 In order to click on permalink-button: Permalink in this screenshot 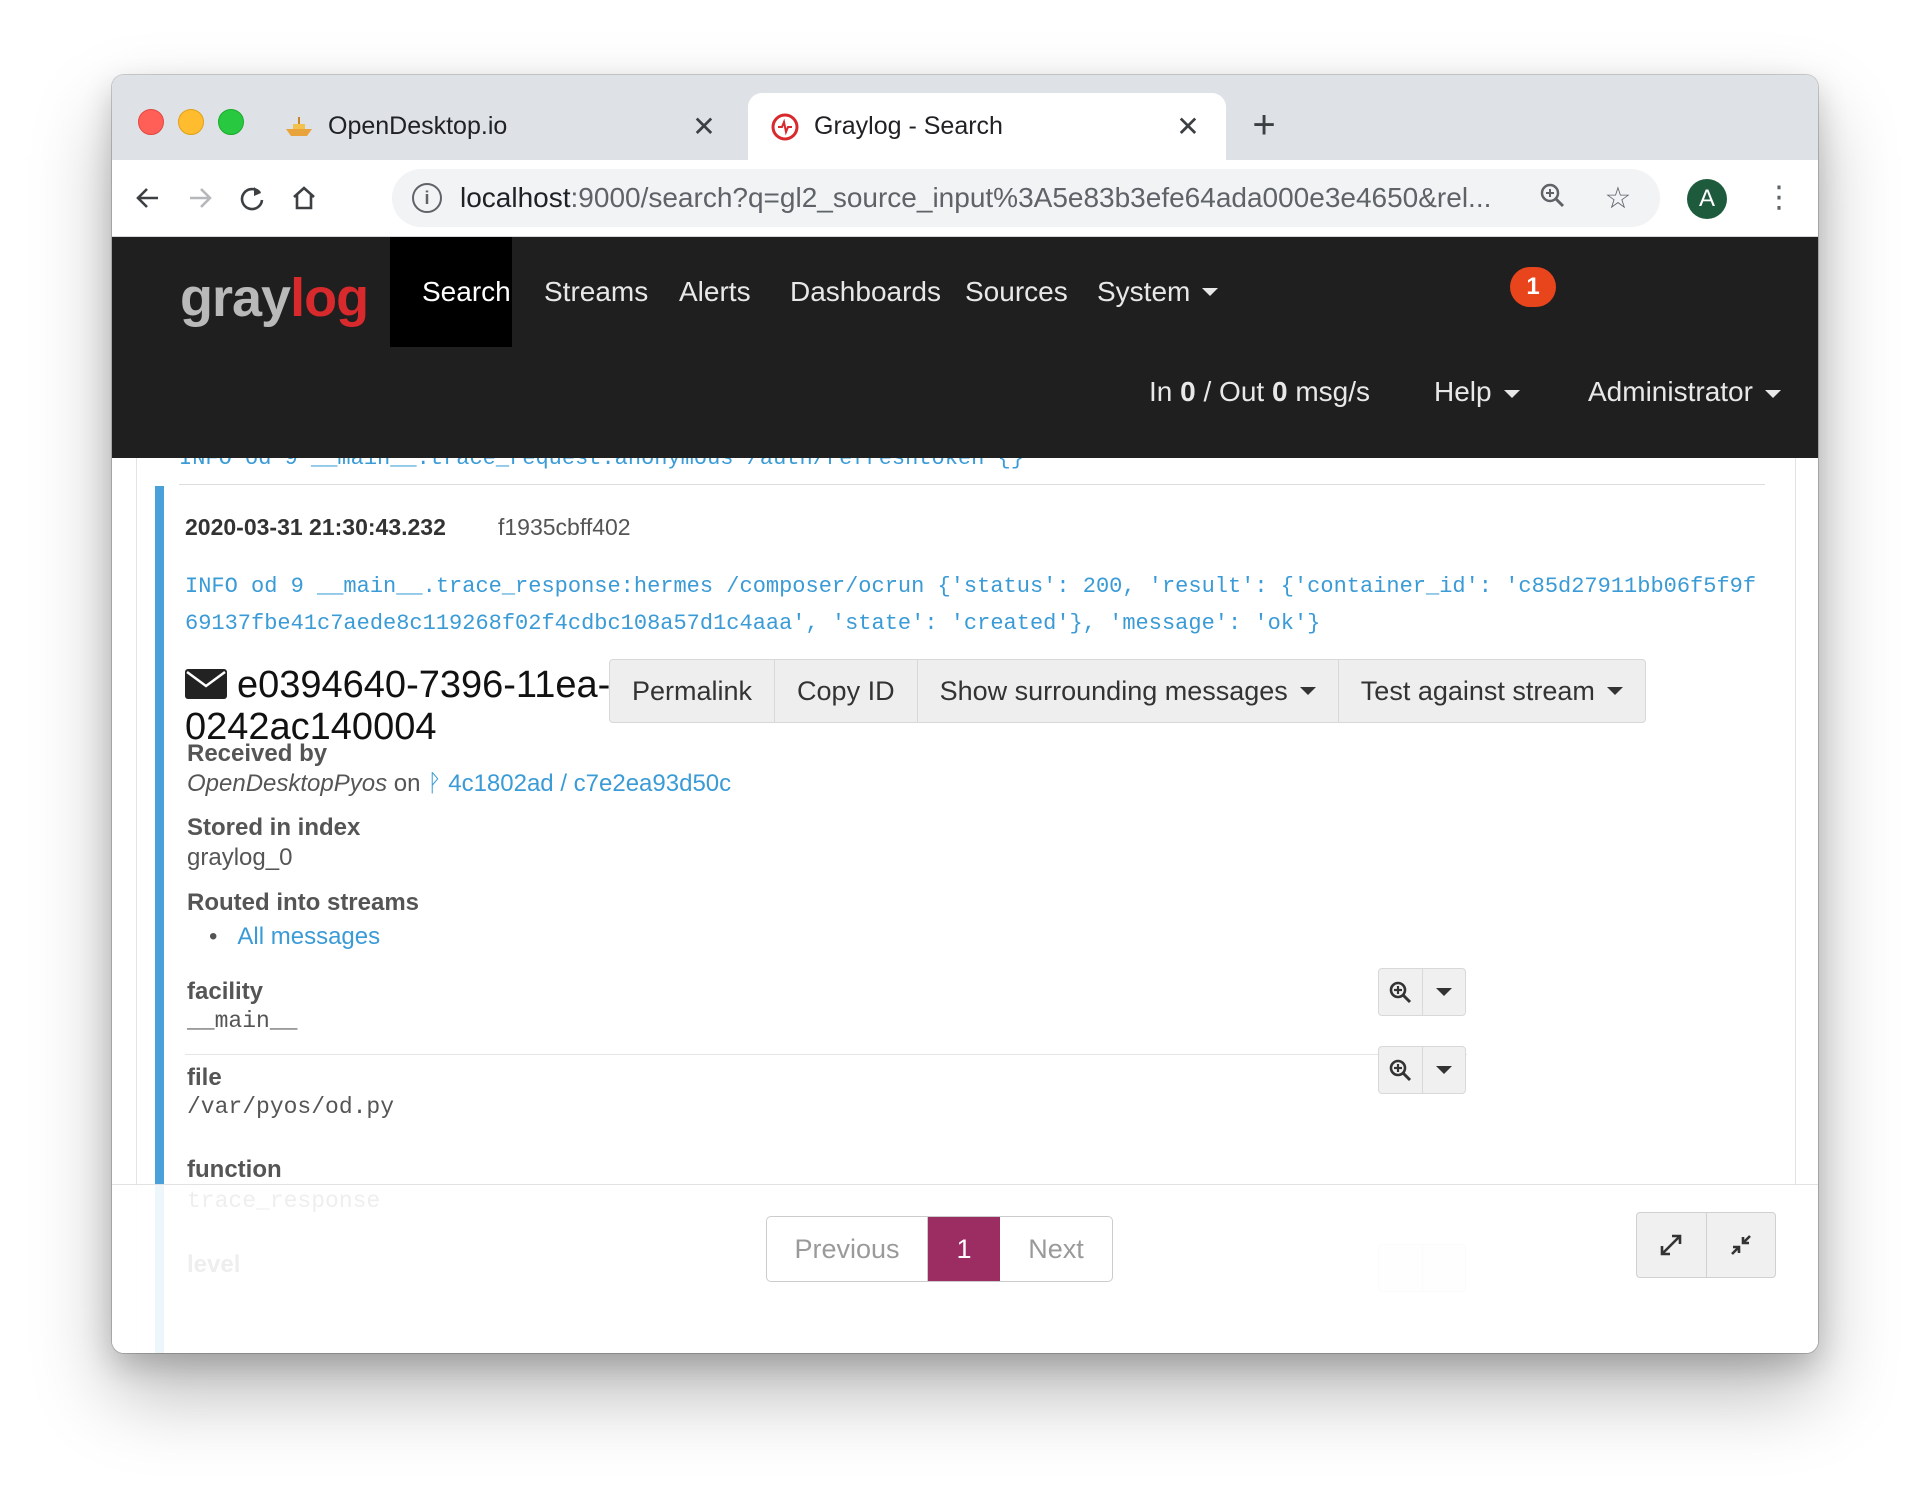, I will do `click(693, 691)`.